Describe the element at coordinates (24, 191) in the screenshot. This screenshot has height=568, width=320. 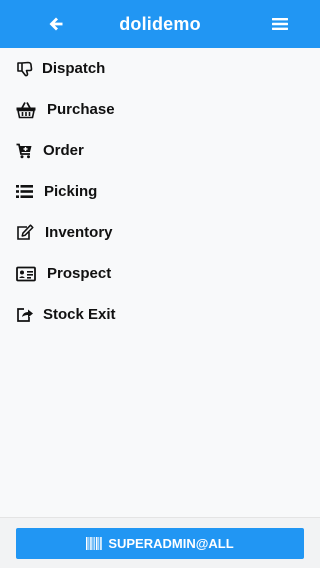
I see `list-icon` at that location.